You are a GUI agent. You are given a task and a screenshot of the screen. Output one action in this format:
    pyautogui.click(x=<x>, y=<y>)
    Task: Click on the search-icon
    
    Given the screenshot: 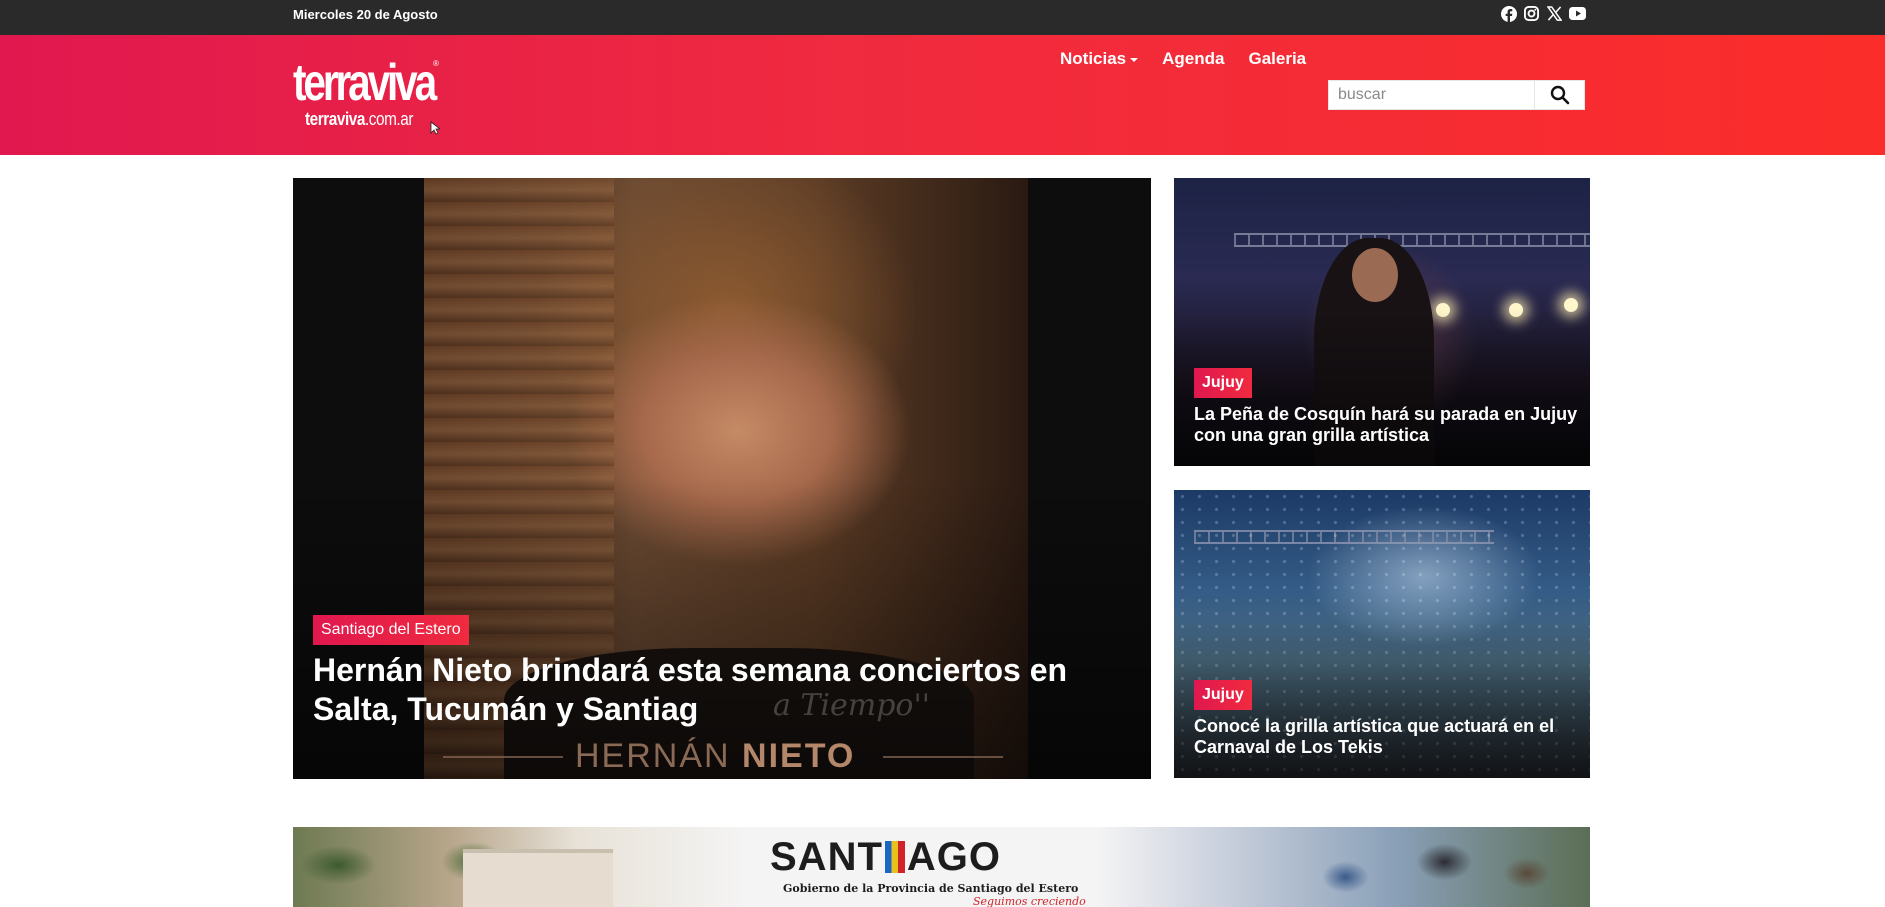 What is the action you would take?
    pyautogui.click(x=1559, y=95)
    